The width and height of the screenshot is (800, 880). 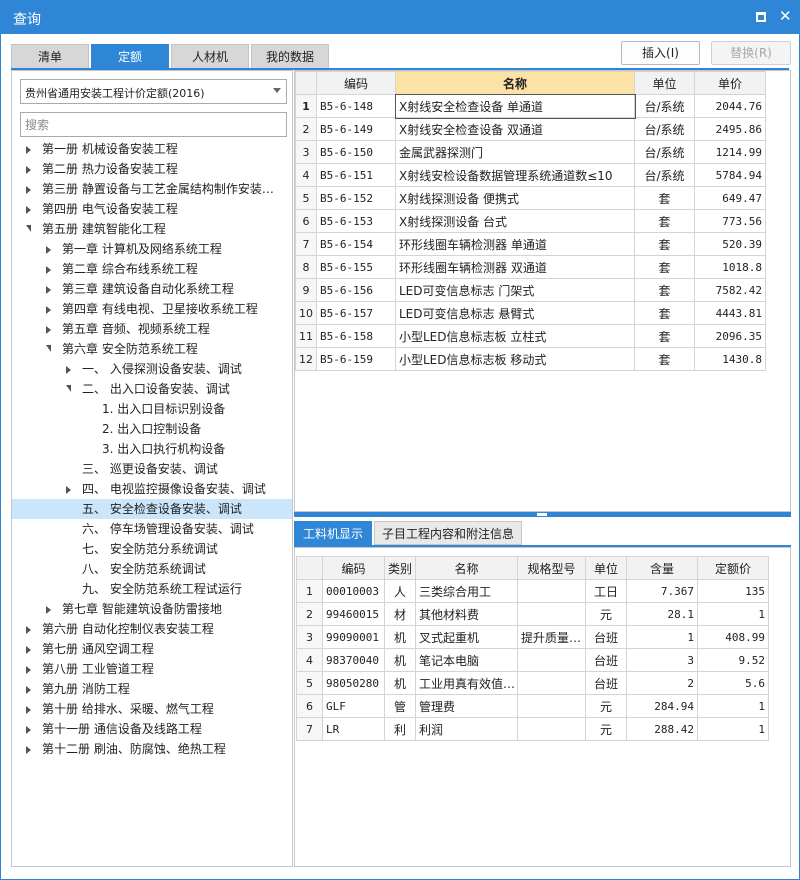 I want to click on tree-node: 2. 出入口控制设备, so click(x=152, y=429).